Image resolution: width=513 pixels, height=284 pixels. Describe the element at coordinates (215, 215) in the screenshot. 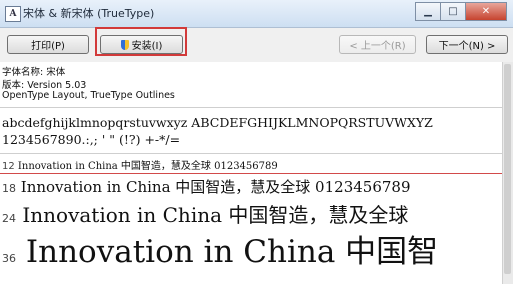

I see `sample-text: Innovation in China 中国智造，慧及全球` at that location.